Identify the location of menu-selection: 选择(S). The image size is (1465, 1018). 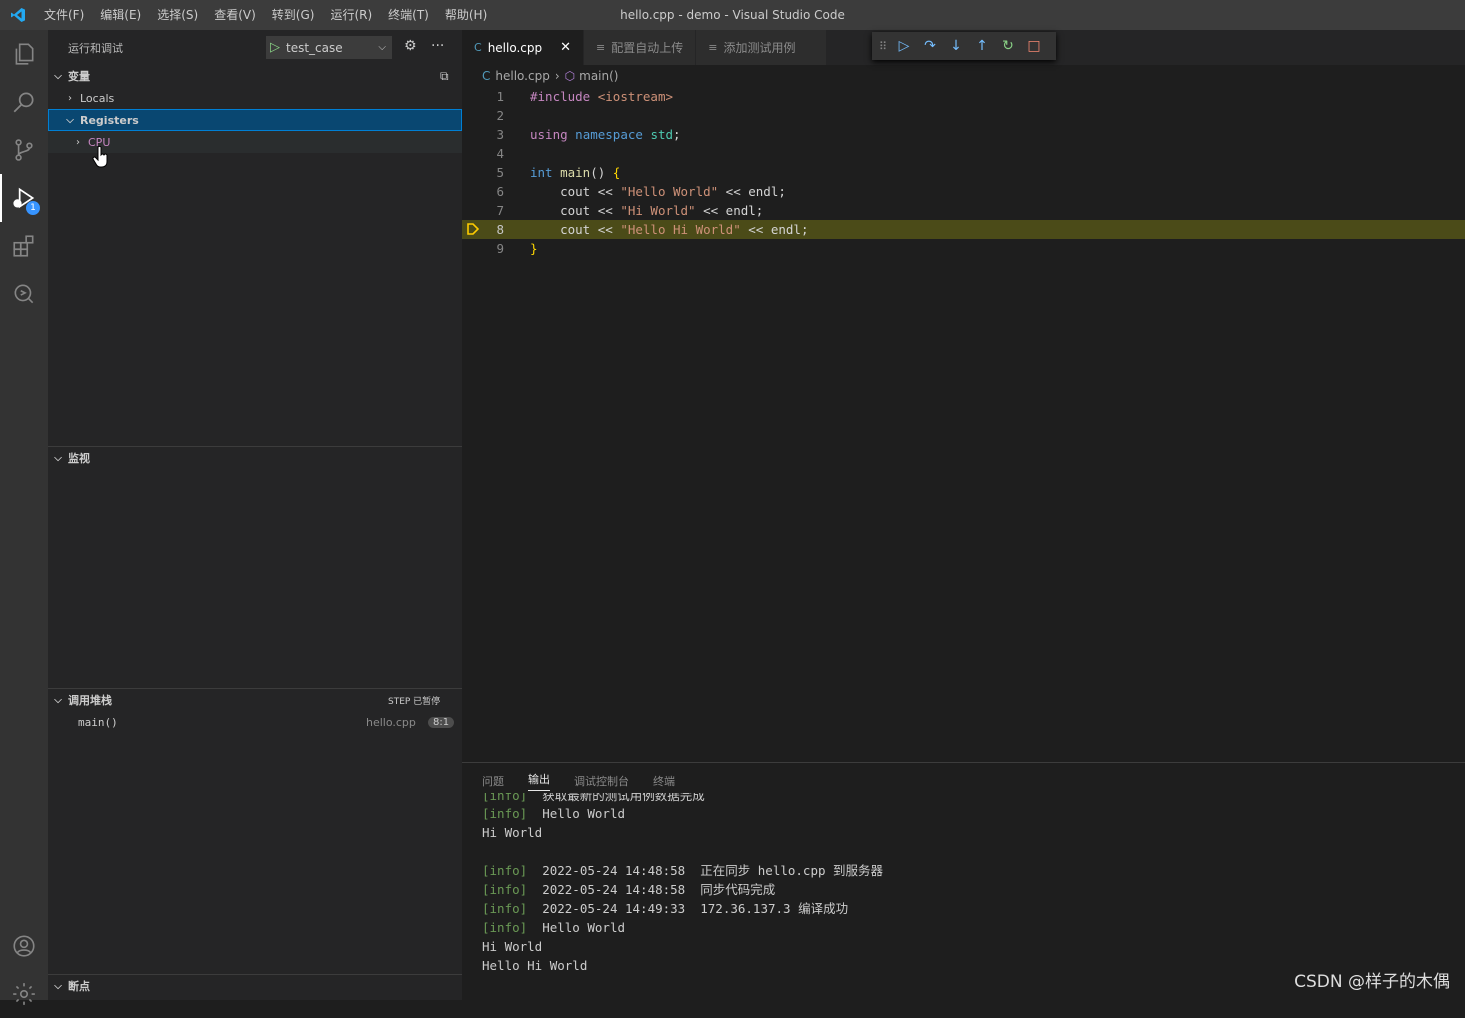
(177, 15).